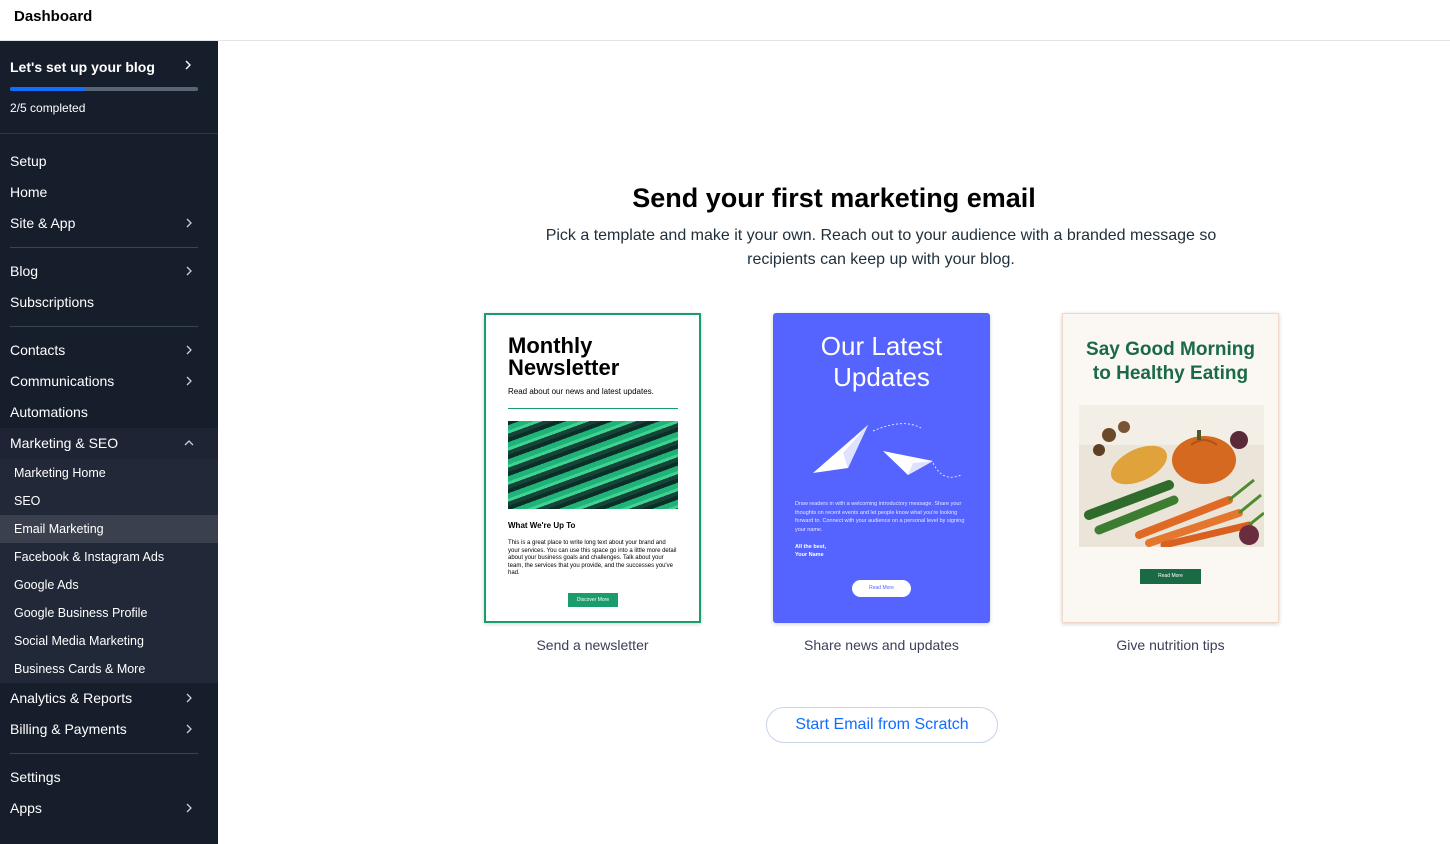  What do you see at coordinates (189, 443) in the screenshot?
I see `chevron-up-icon` at bounding box center [189, 443].